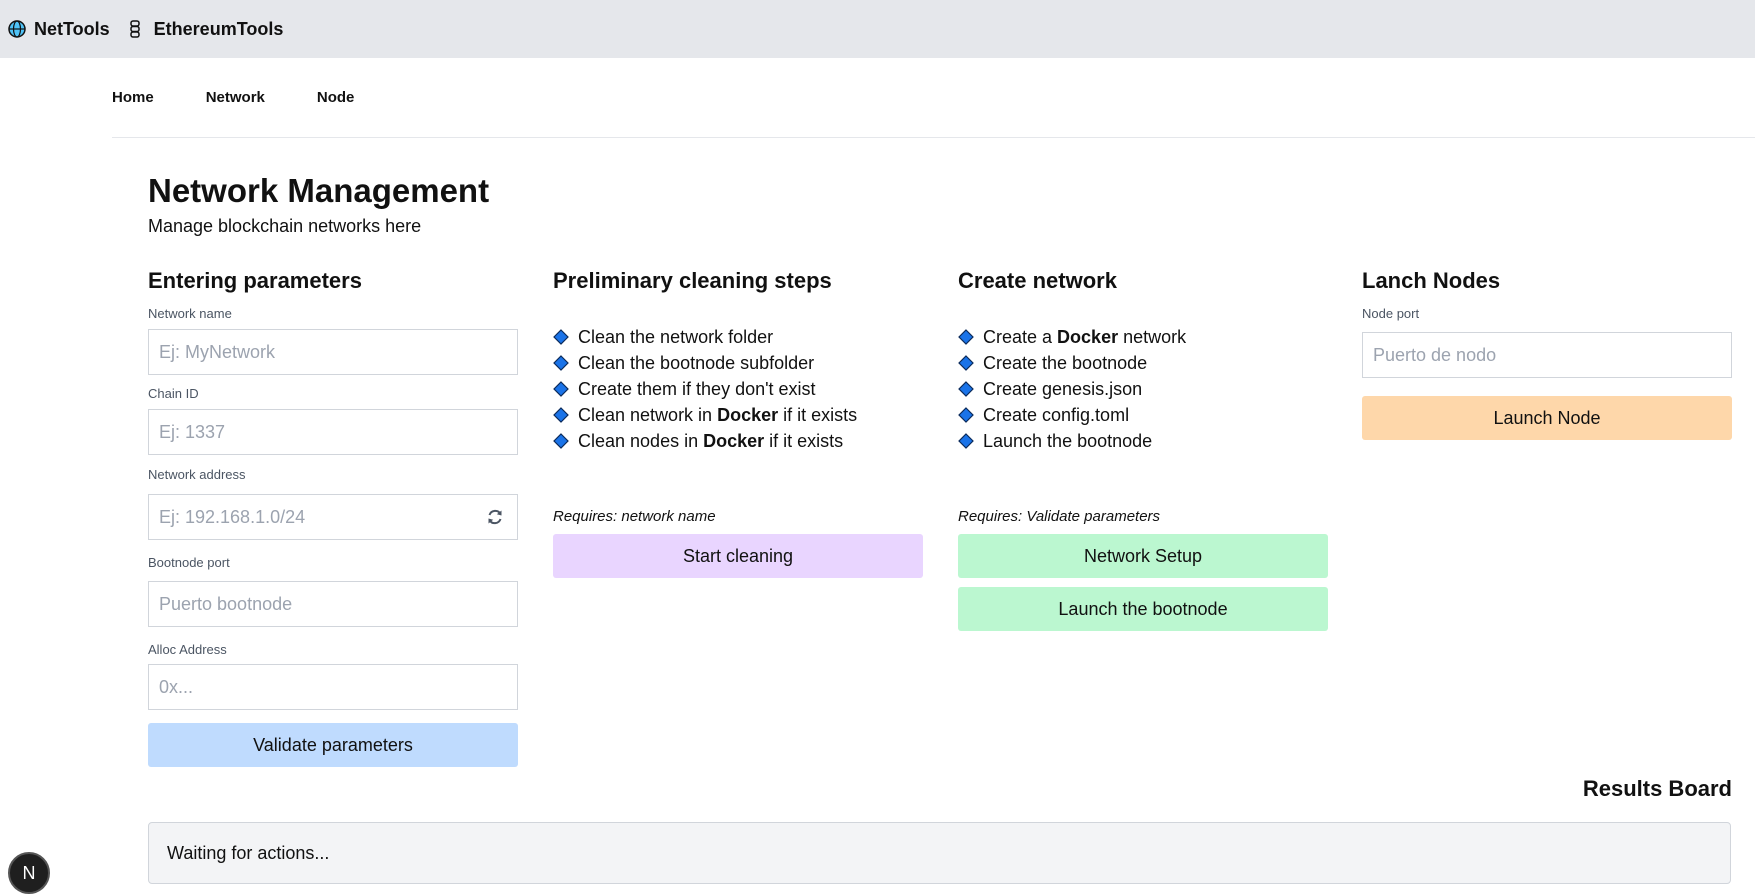  Describe the element at coordinates (189, 562) in the screenshot. I see `bootnode-port-label: Bootnode port` at that location.